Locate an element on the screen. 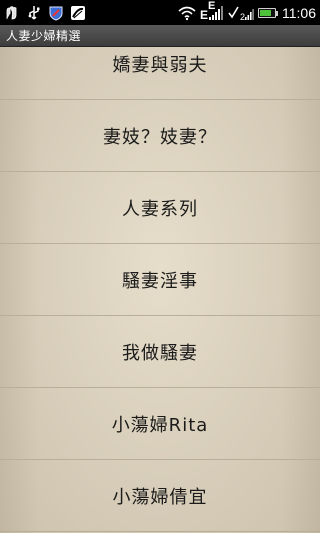 The height and width of the screenshot is (533, 320). app-title-bar: 人妻少婦精選 is located at coordinates (160, 36).